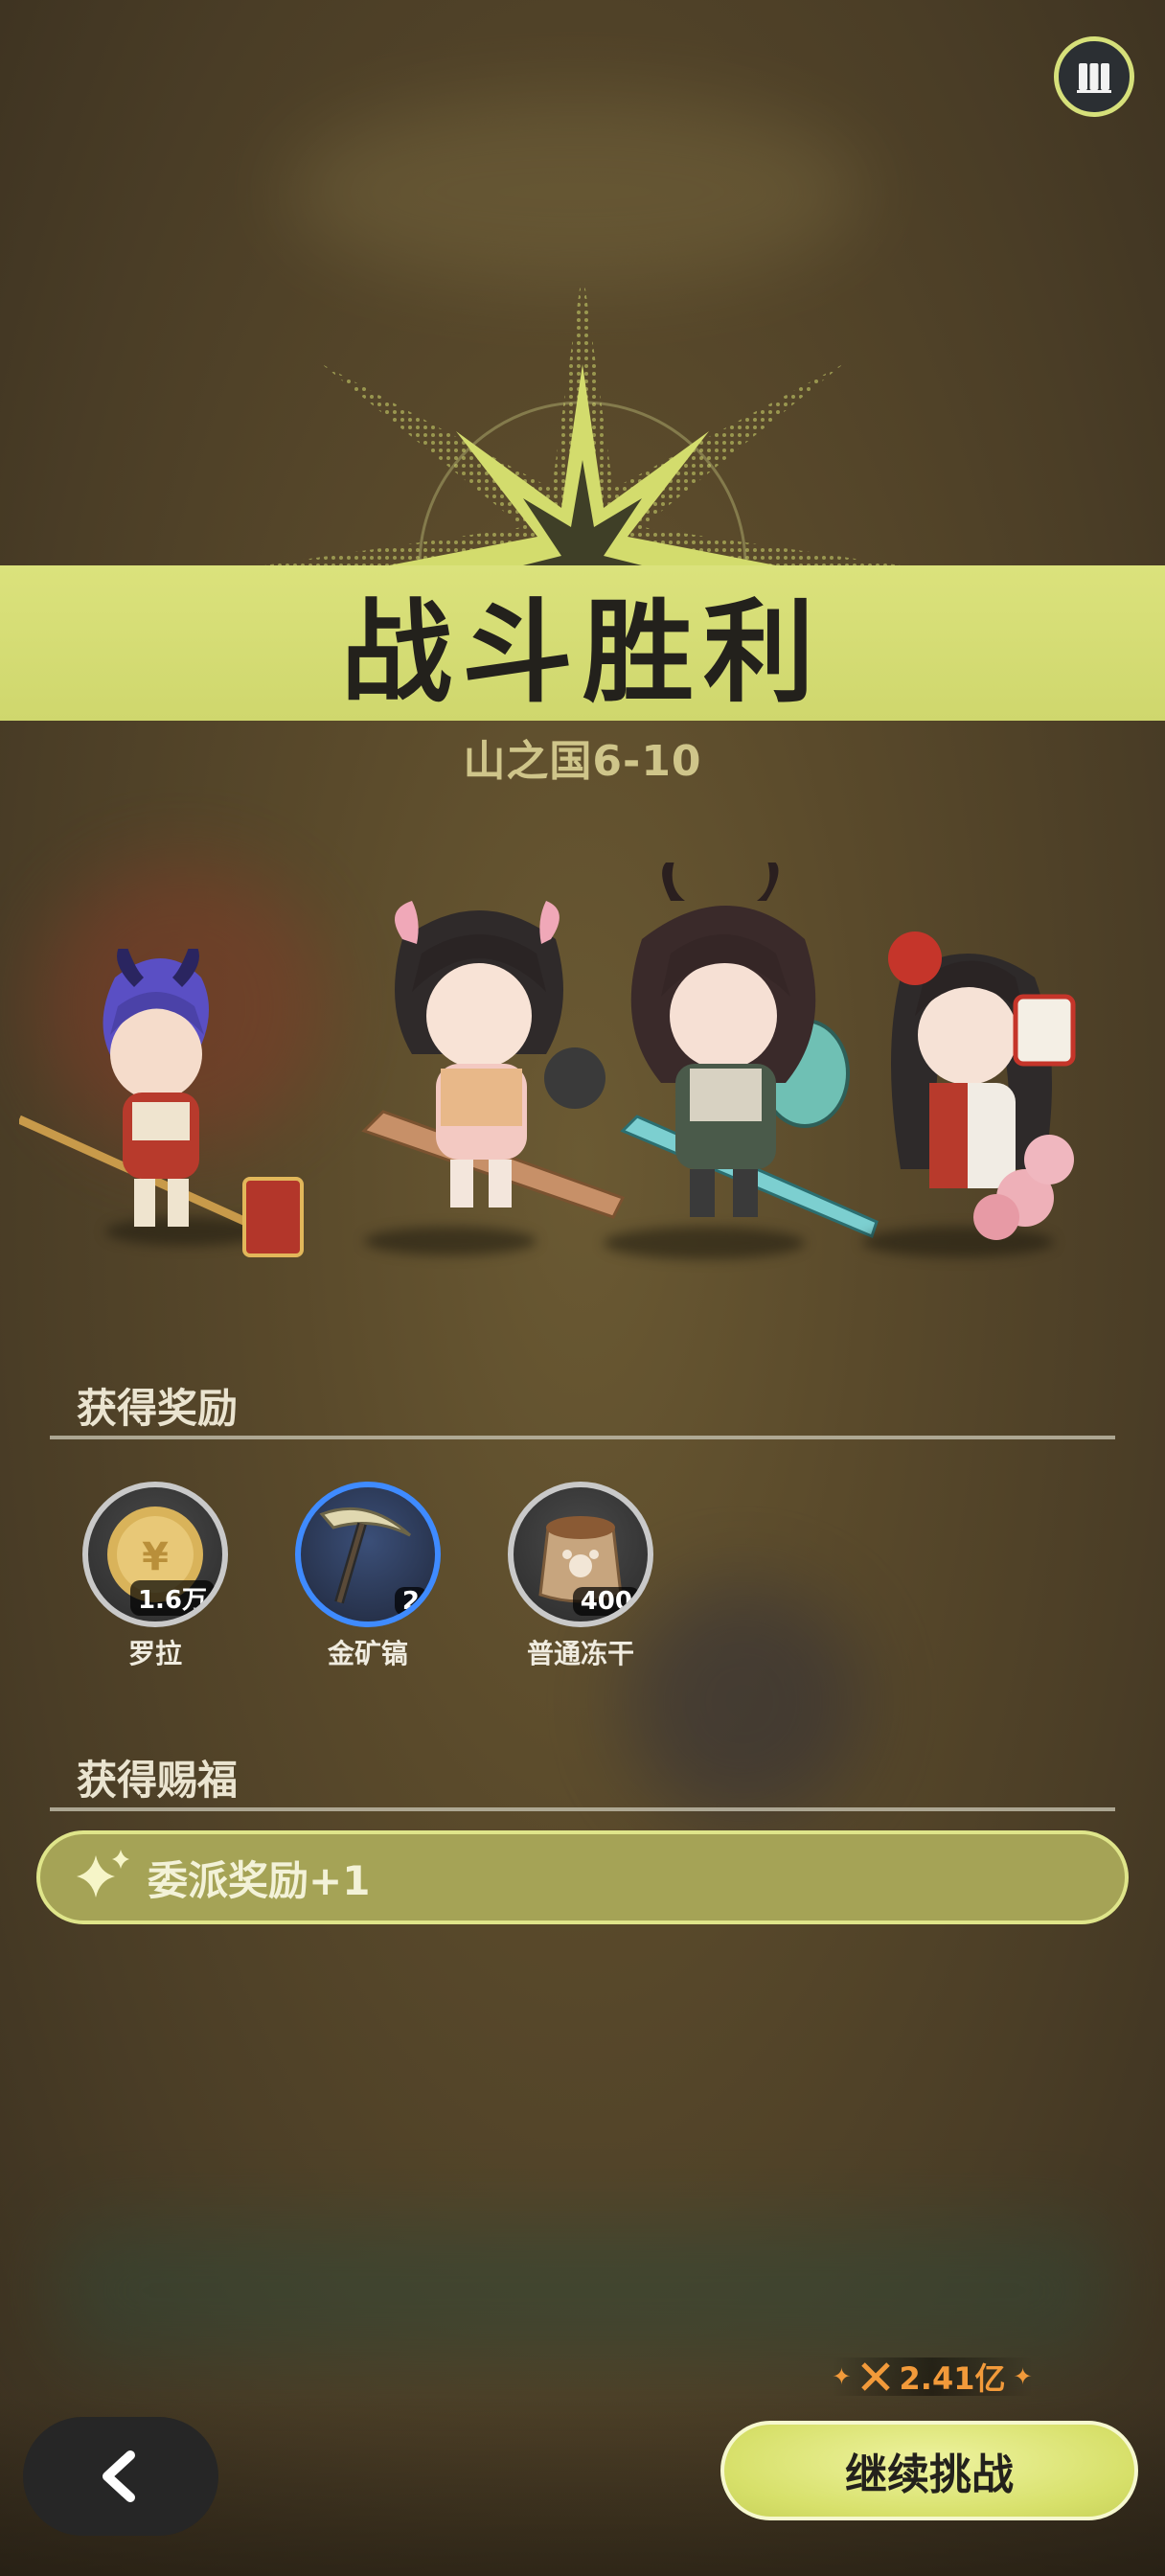 Image resolution: width=1165 pixels, height=2576 pixels. Describe the element at coordinates (367, 1653) in the screenshot. I see `reward-name: 金矿镐` at that location.